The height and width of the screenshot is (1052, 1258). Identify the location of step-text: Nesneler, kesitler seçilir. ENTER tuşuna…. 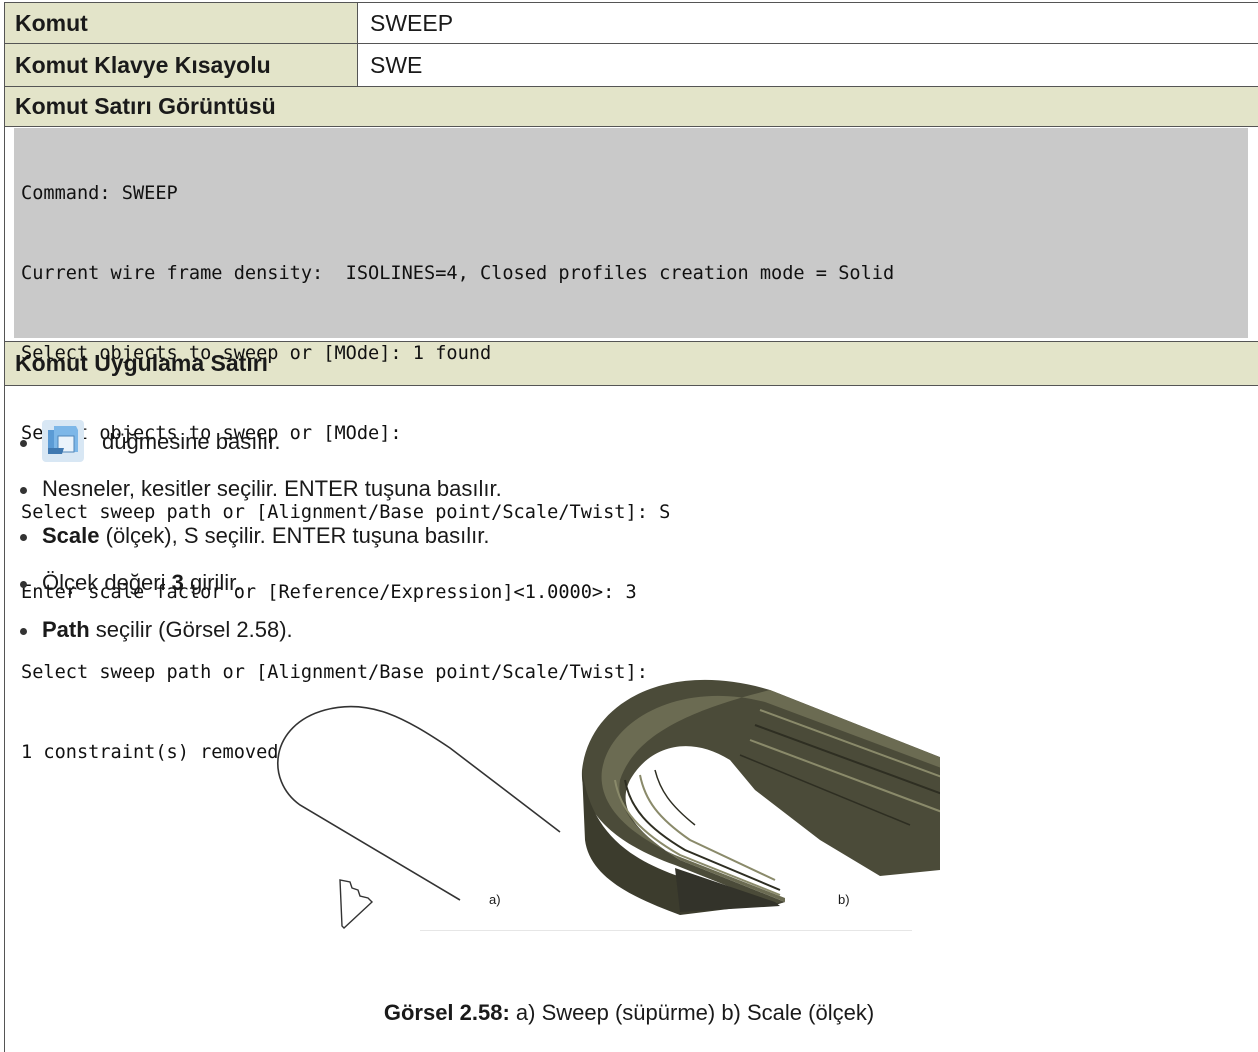
(272, 488).